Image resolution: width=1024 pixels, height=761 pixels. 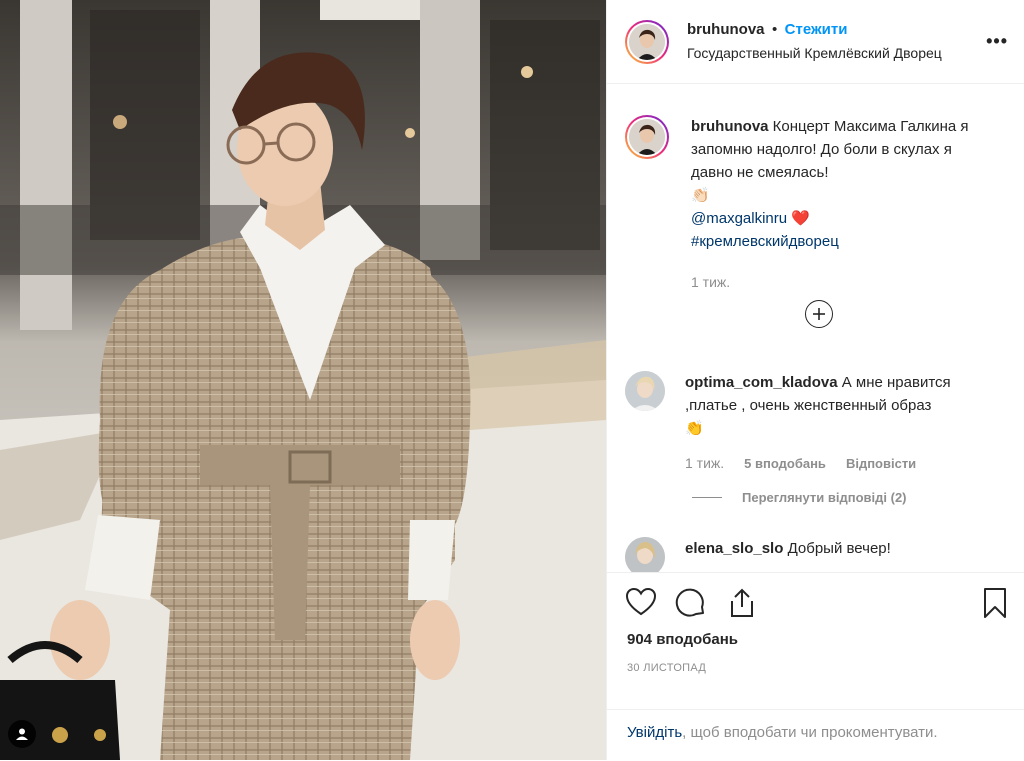 I want to click on heart-emoji: ❤️, so click(x=800, y=218).